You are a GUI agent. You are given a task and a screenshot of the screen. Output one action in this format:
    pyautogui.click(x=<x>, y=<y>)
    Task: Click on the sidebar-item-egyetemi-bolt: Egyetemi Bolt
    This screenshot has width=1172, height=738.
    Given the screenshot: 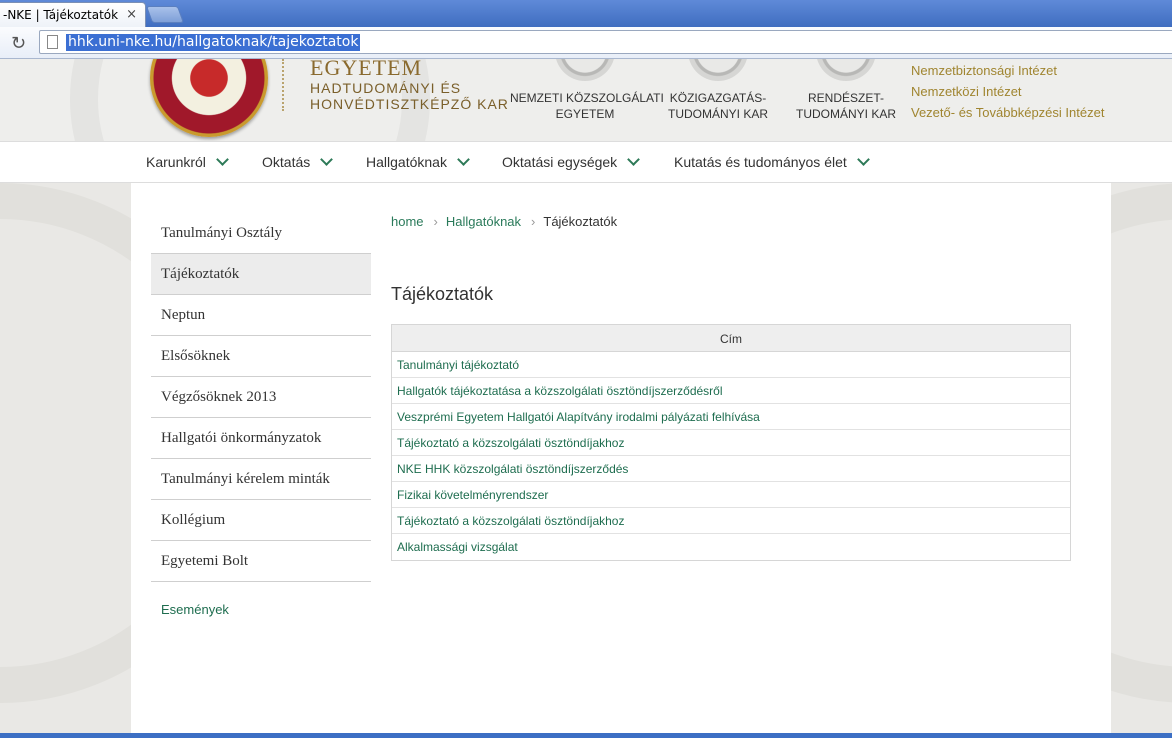 What is the action you would take?
    pyautogui.click(x=261, y=561)
    